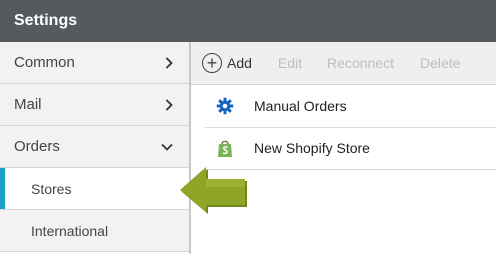  I want to click on store-row-new-shopify-store: New Shopify Store, so click(350, 148).